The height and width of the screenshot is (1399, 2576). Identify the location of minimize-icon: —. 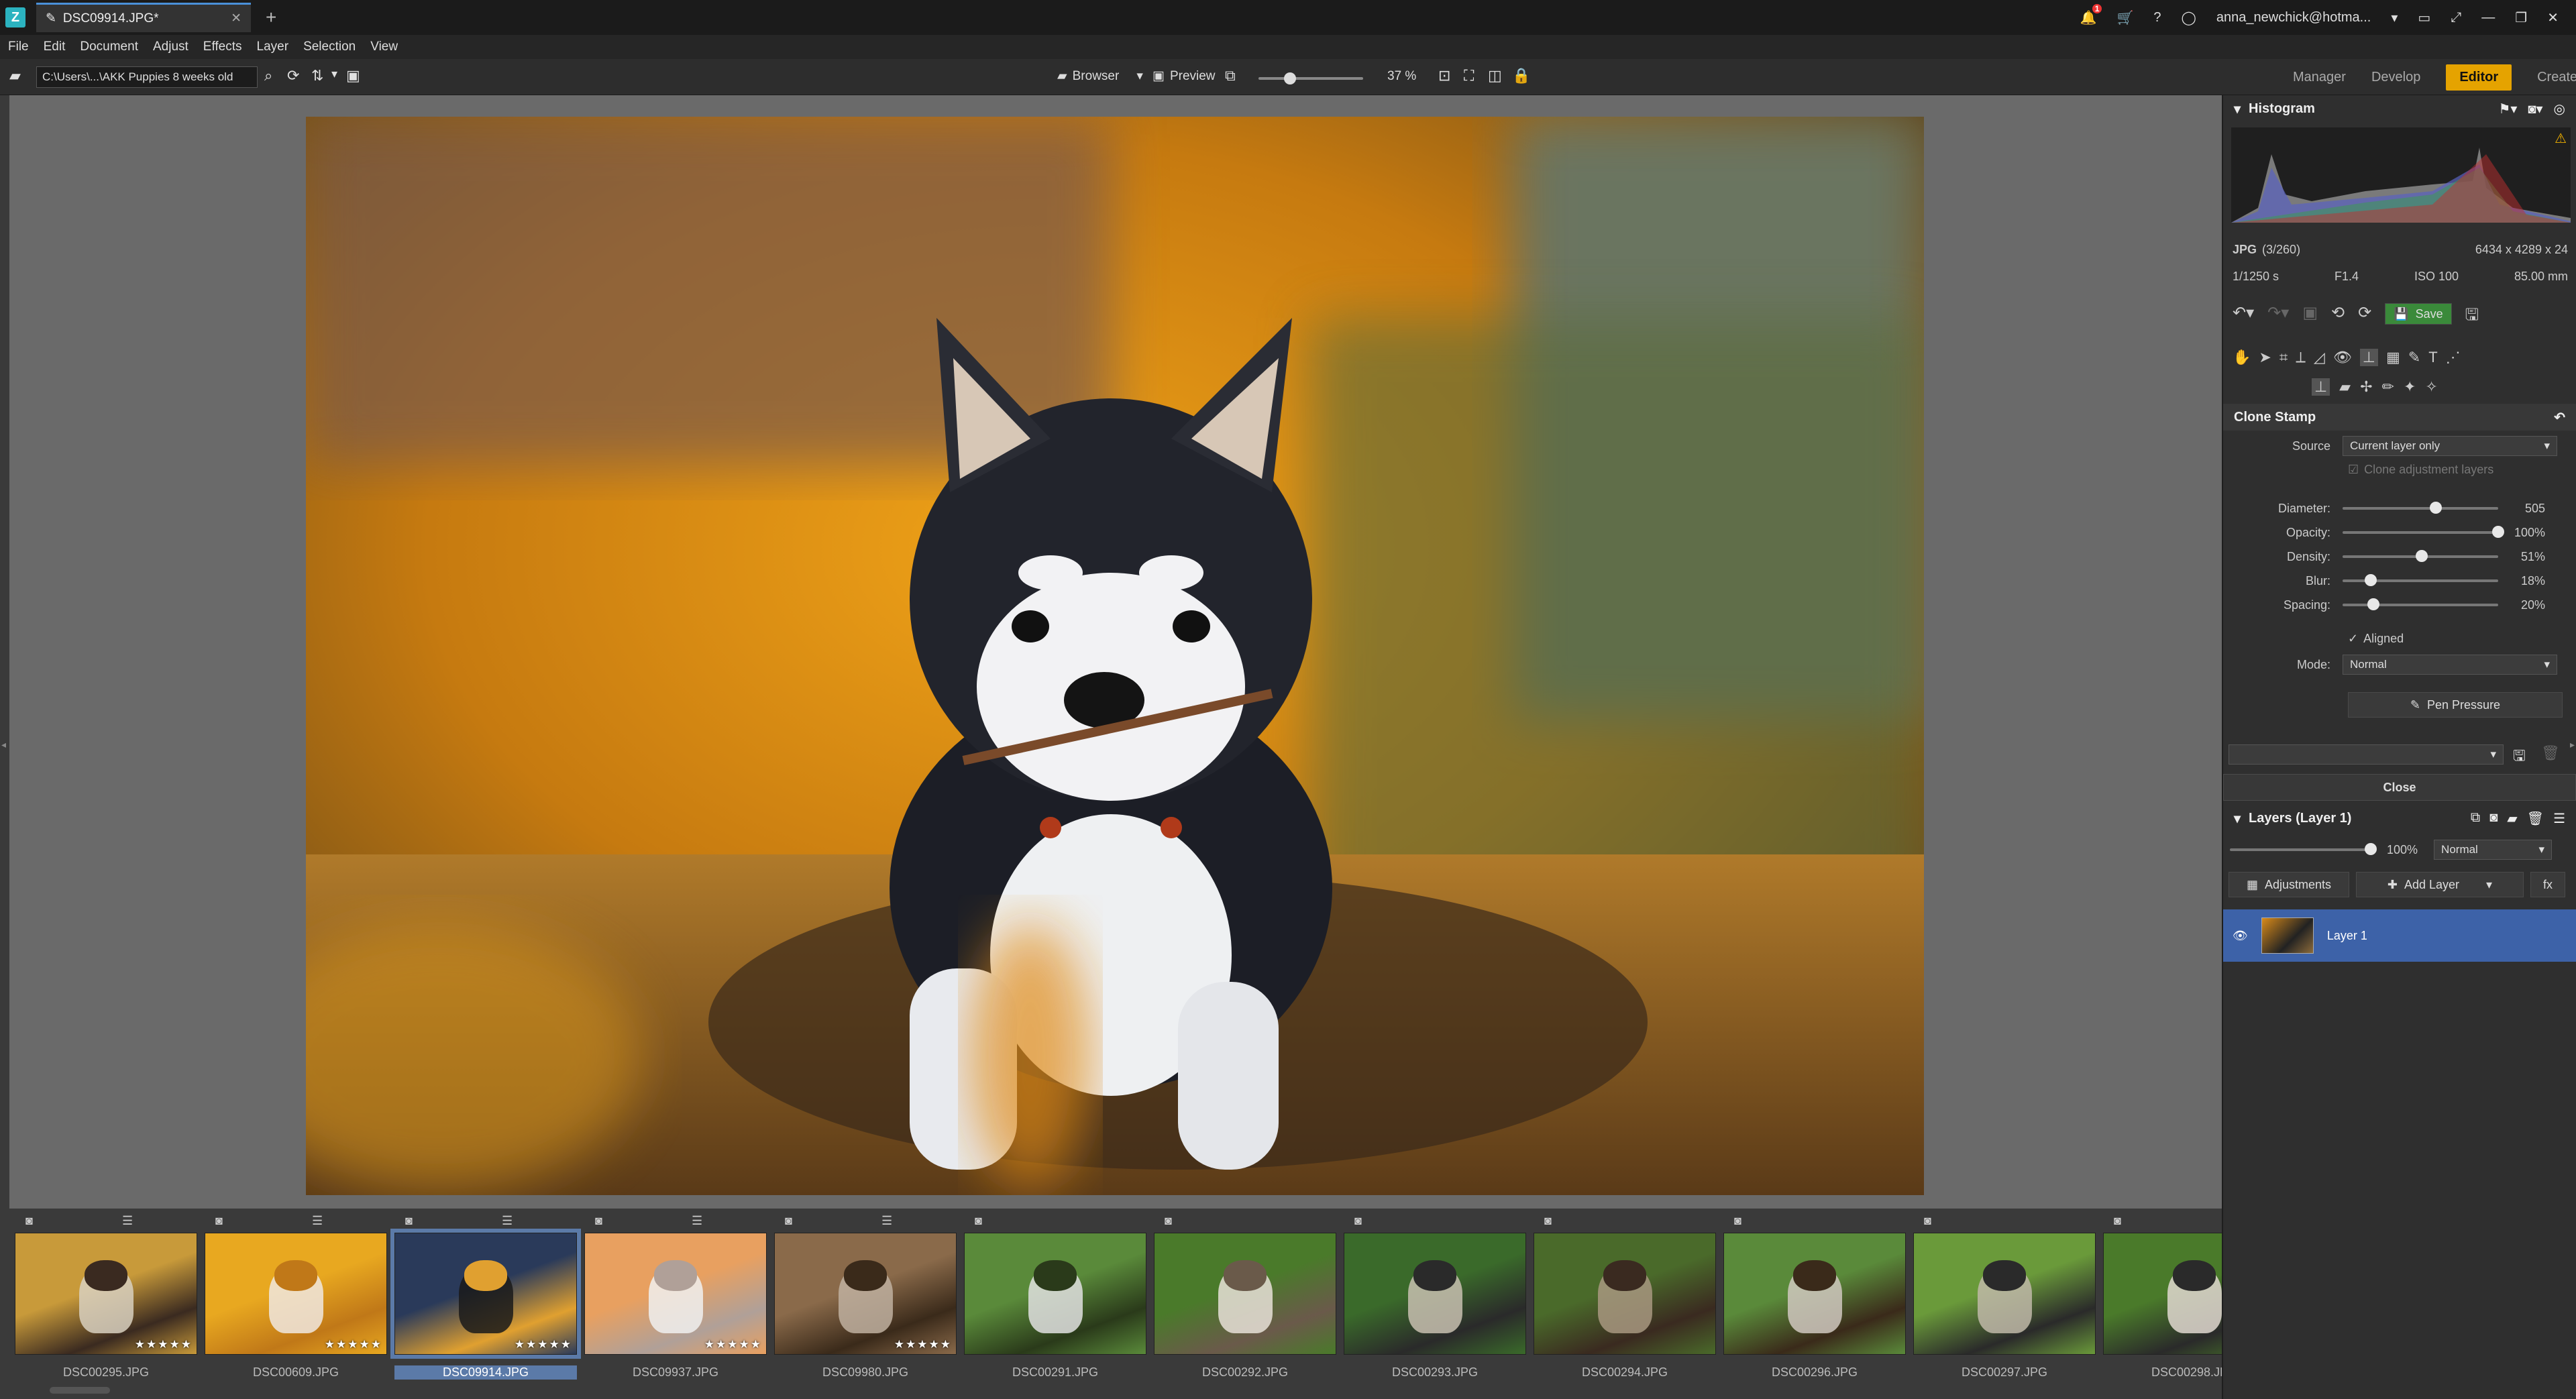
(2488, 17).